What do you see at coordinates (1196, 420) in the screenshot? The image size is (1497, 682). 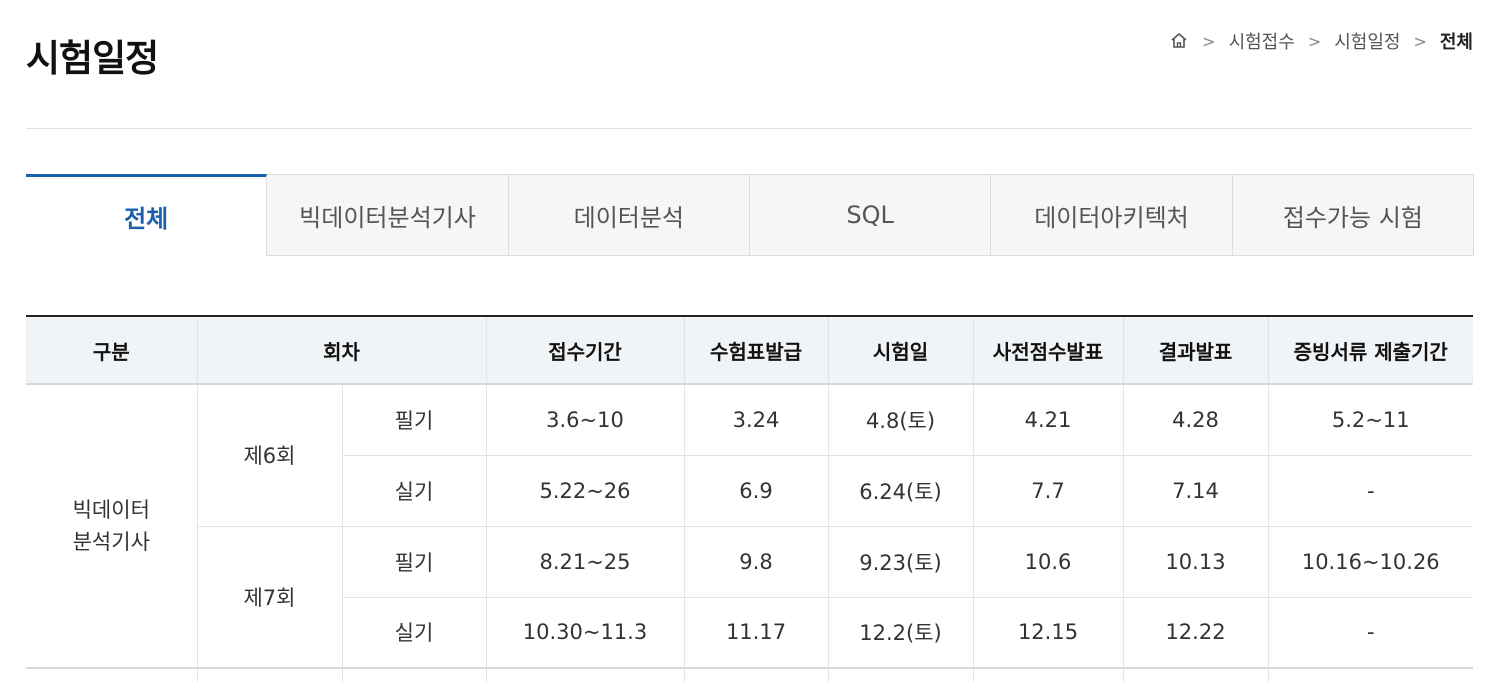 I see `result-cell: 4.28` at bounding box center [1196, 420].